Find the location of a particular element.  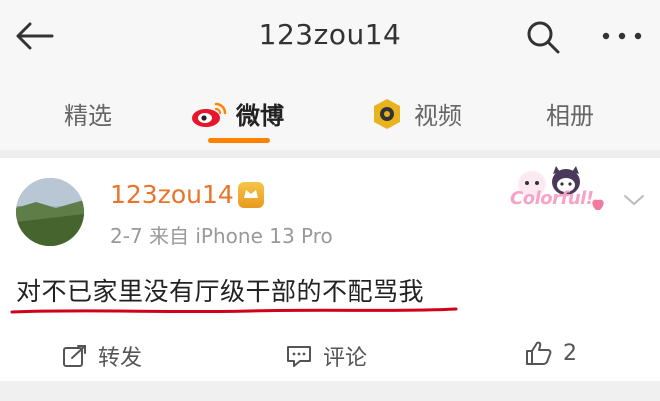

card-decoration: Colorful! is located at coordinates (555, 197).